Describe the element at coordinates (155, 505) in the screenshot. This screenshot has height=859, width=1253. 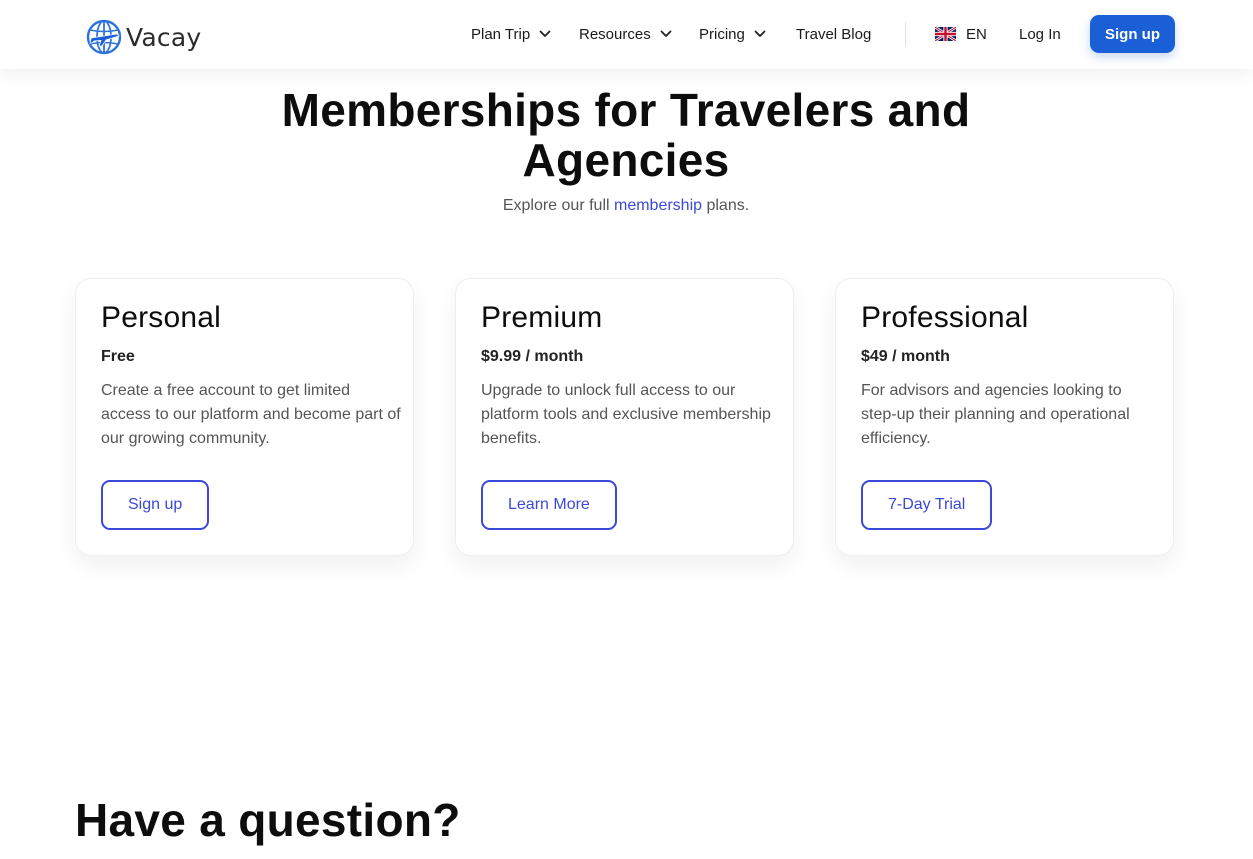
I see `personal-signup-button: Sign up` at that location.